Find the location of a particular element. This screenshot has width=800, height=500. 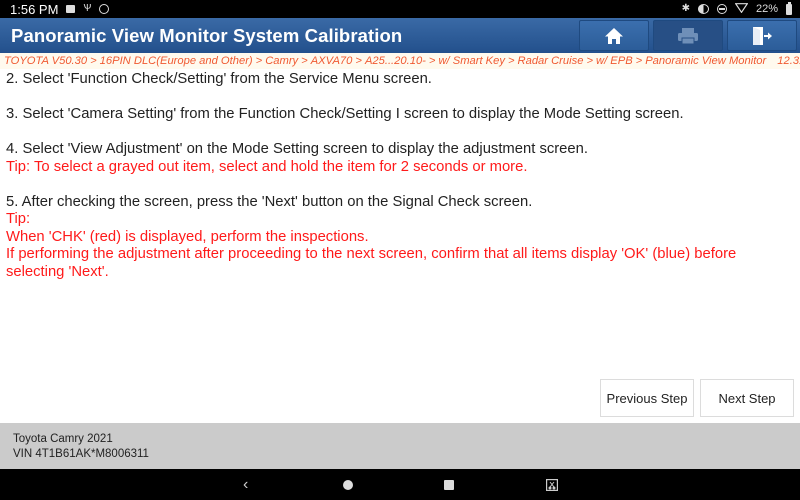

breadcrumb-item: A25...20.10- is located at coordinates (395, 61).